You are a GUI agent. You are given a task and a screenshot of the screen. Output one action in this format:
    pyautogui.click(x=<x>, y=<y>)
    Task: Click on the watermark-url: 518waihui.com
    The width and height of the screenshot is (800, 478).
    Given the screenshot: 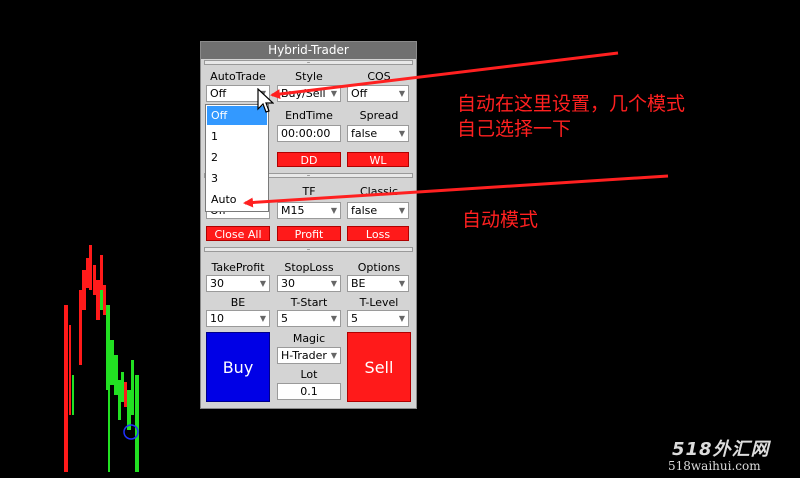 What is the action you would take?
    pyautogui.click(x=714, y=466)
    